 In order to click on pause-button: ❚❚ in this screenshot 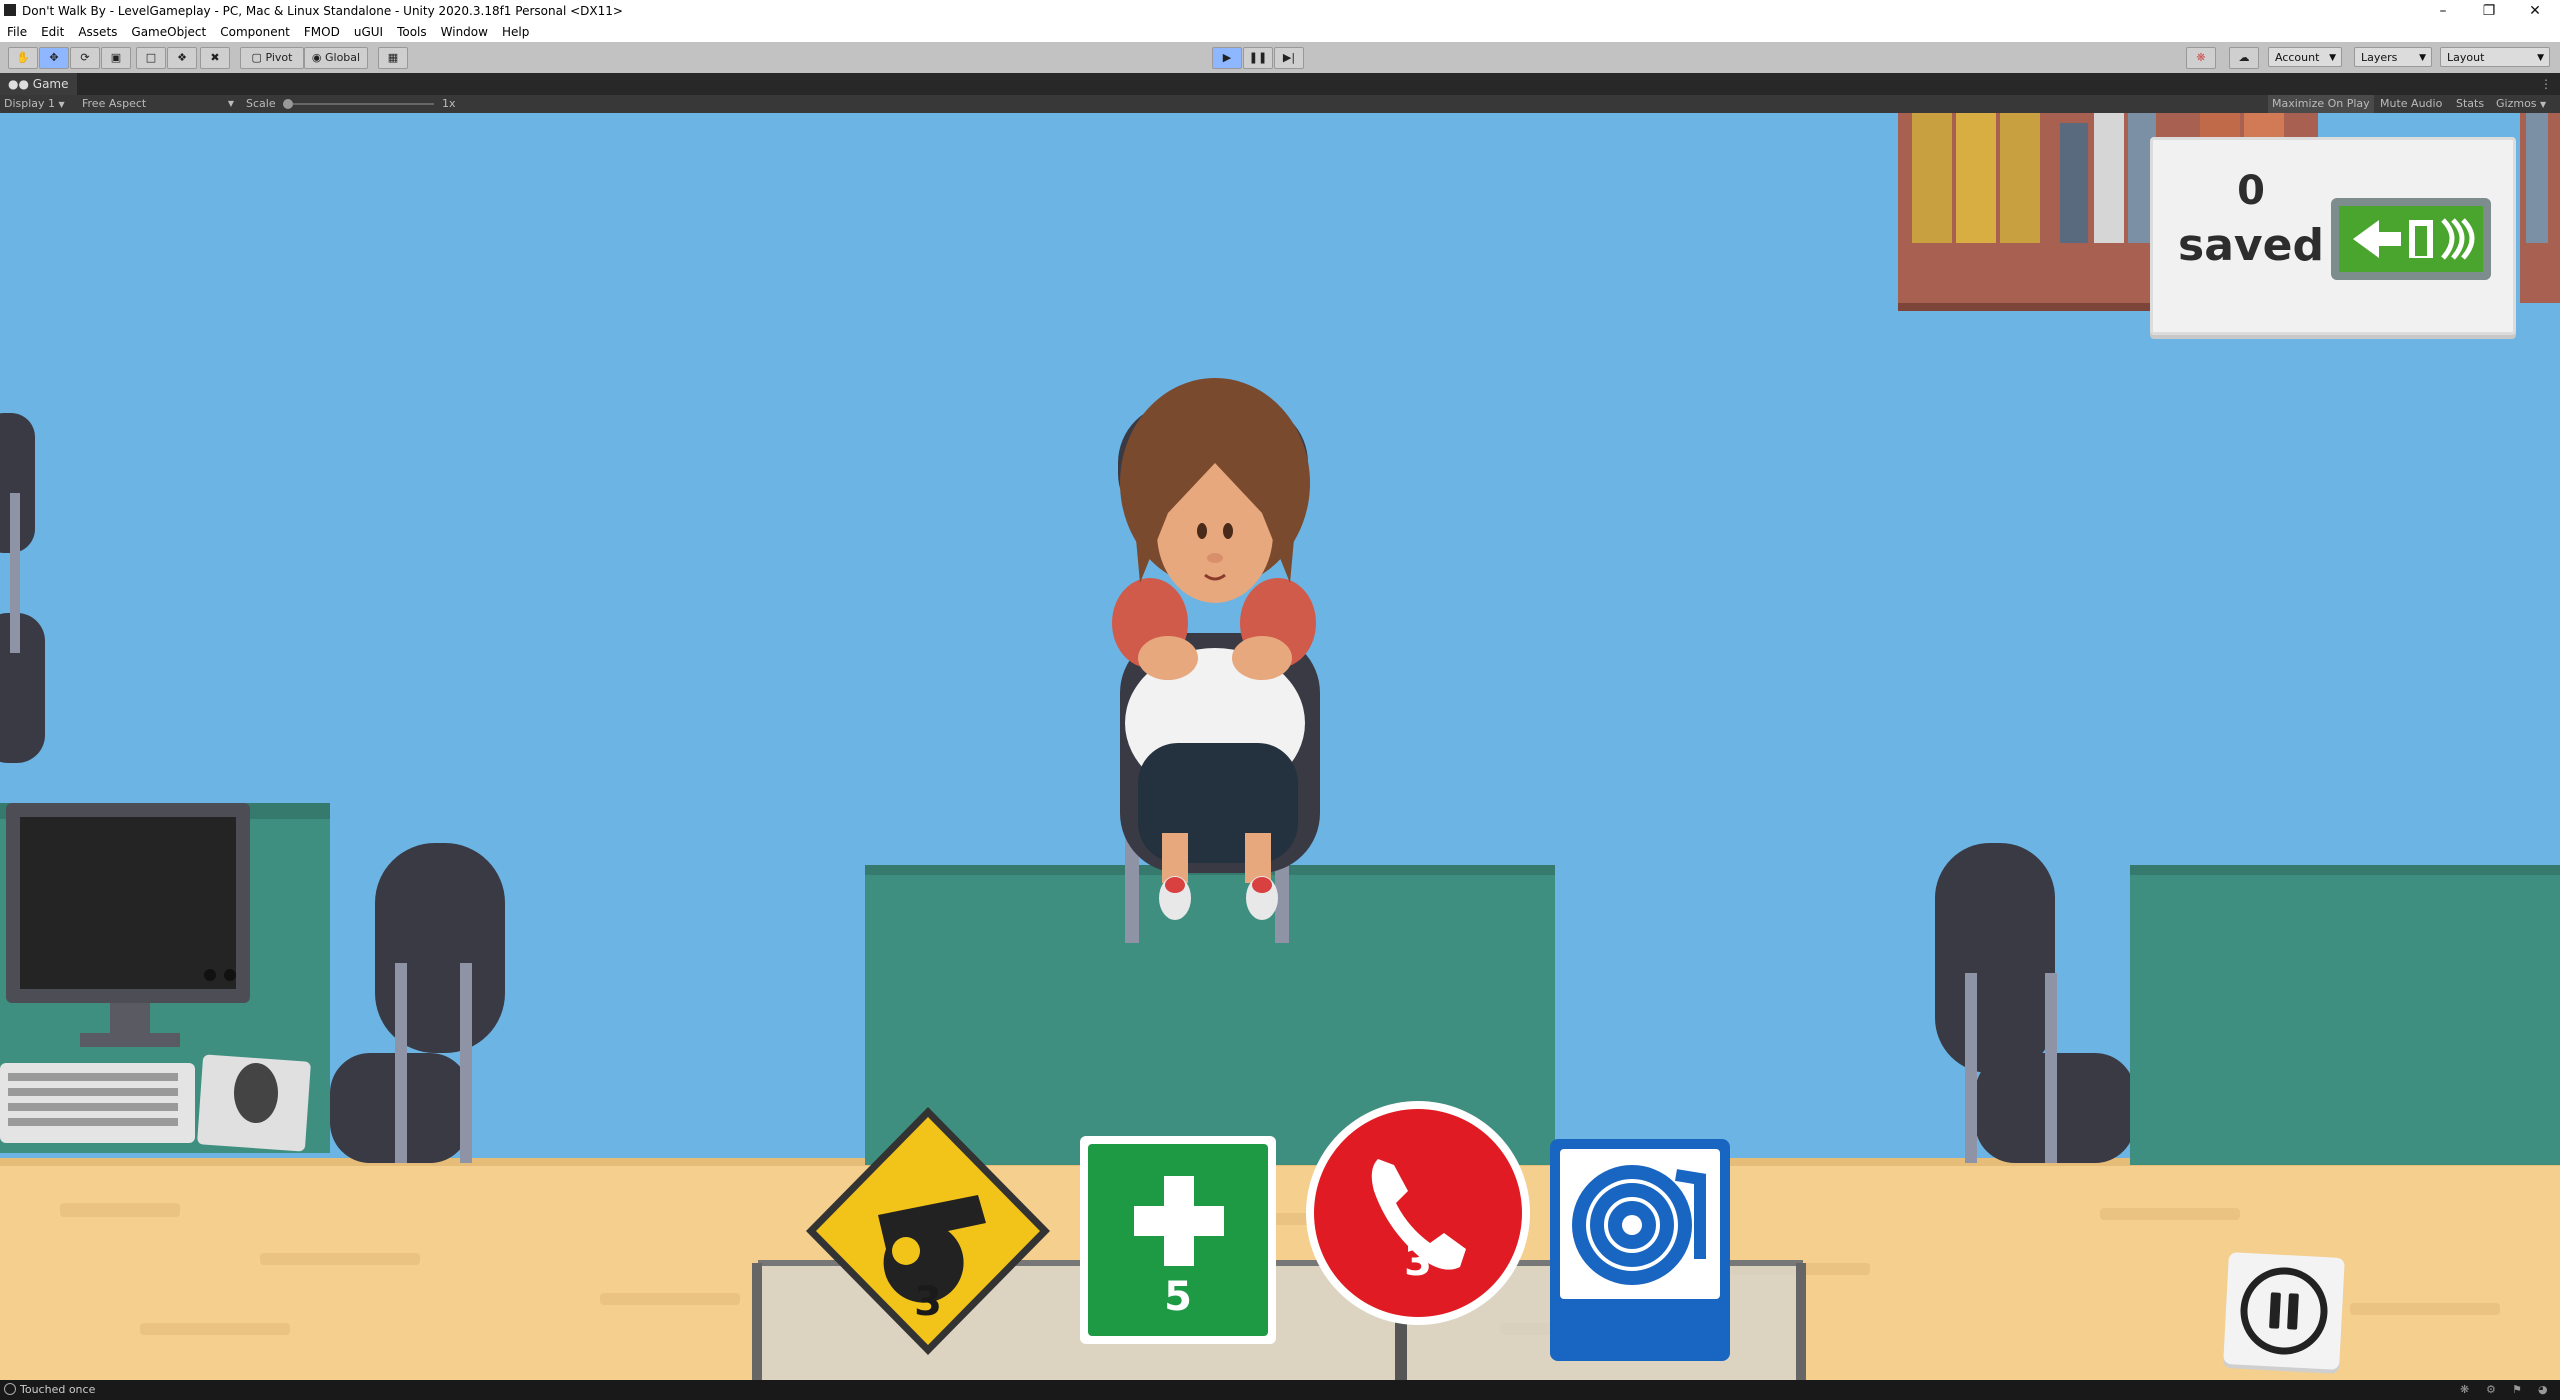, I will do `click(1258, 58)`.